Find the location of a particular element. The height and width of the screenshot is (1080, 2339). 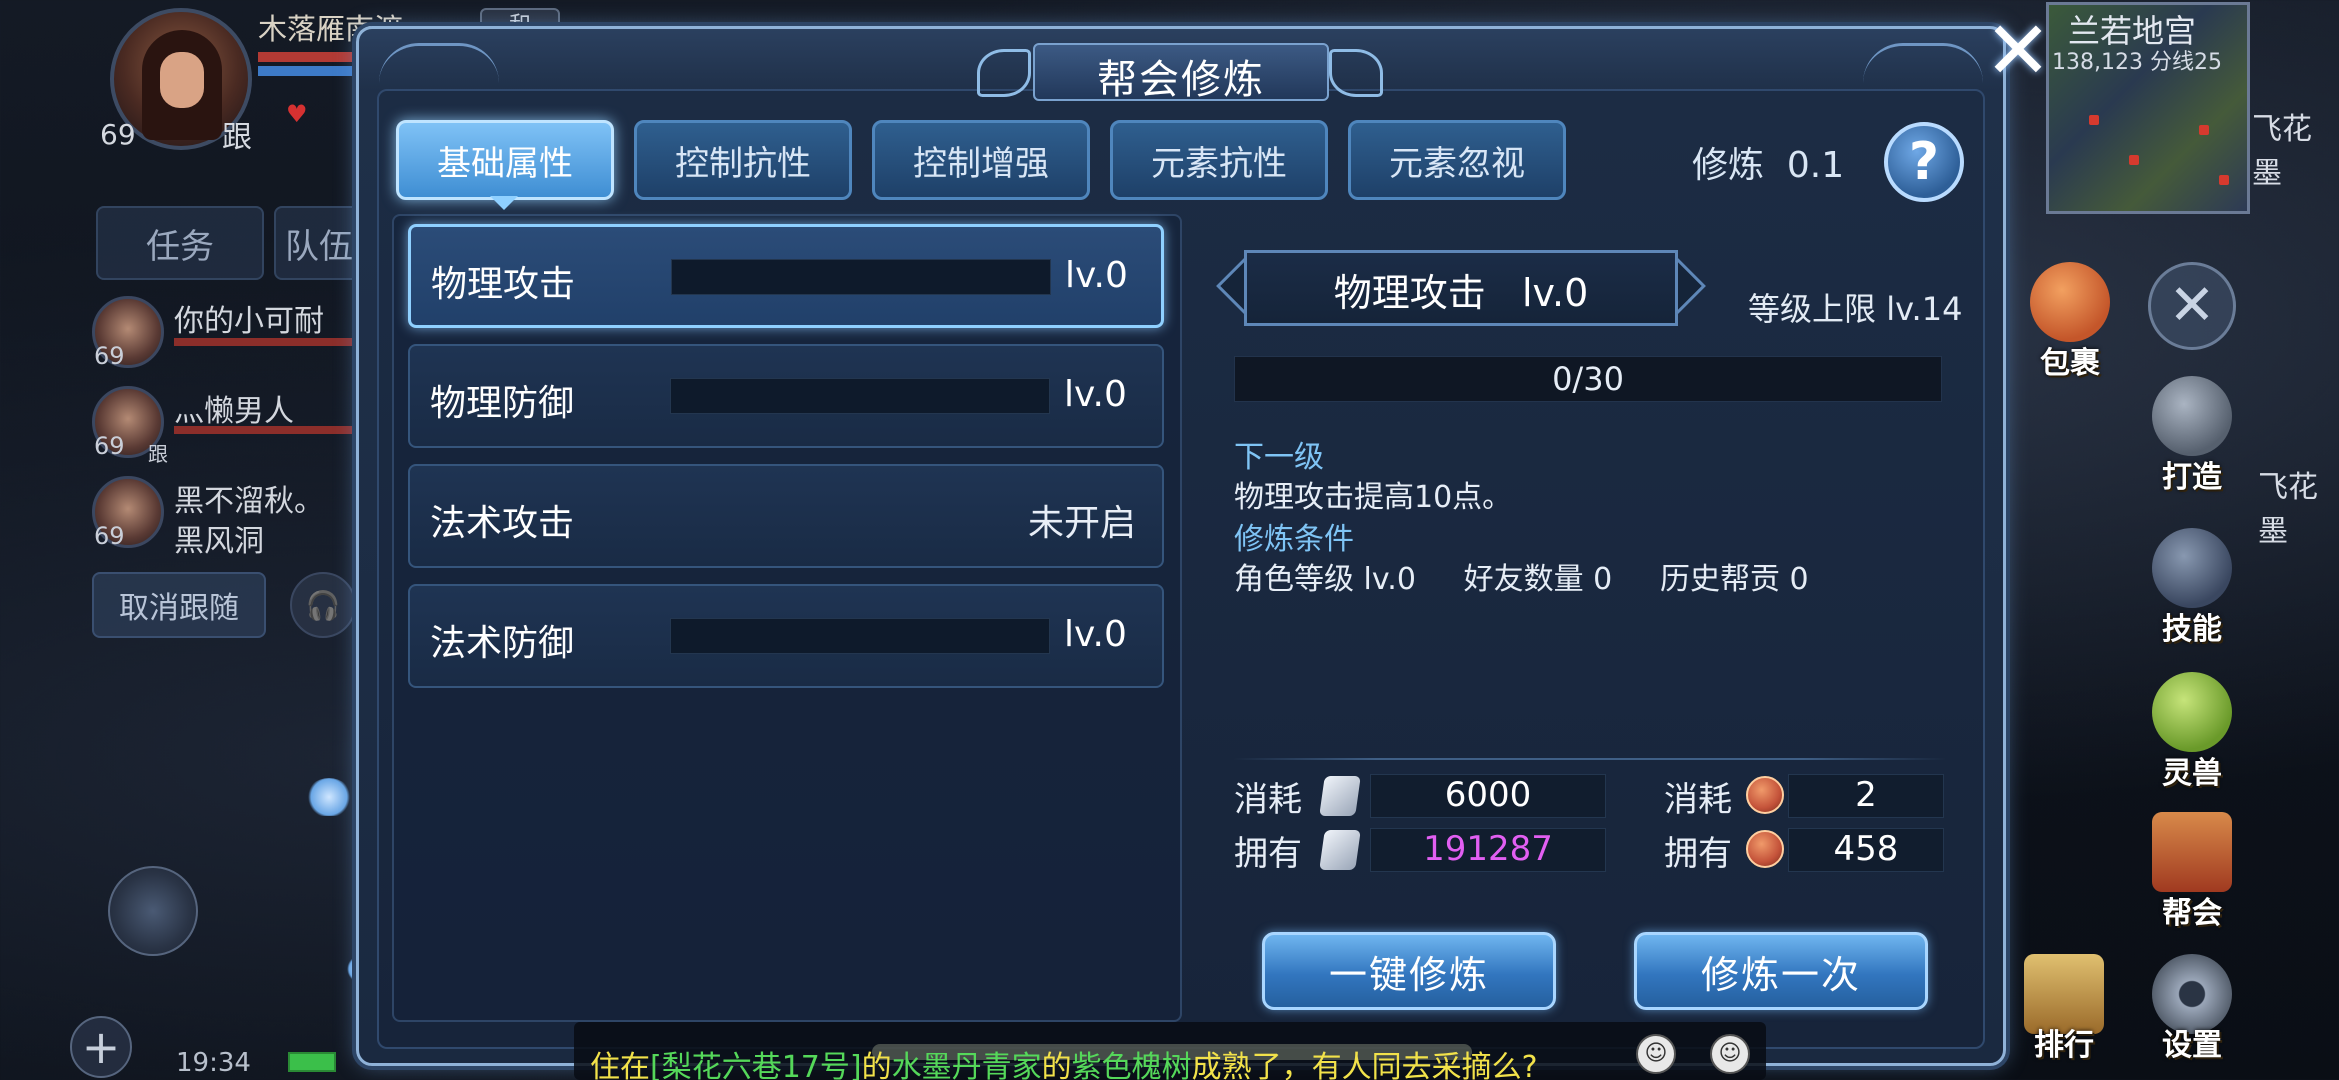

condition-role-level-label: 角色等级 is located at coordinates (1294, 579).